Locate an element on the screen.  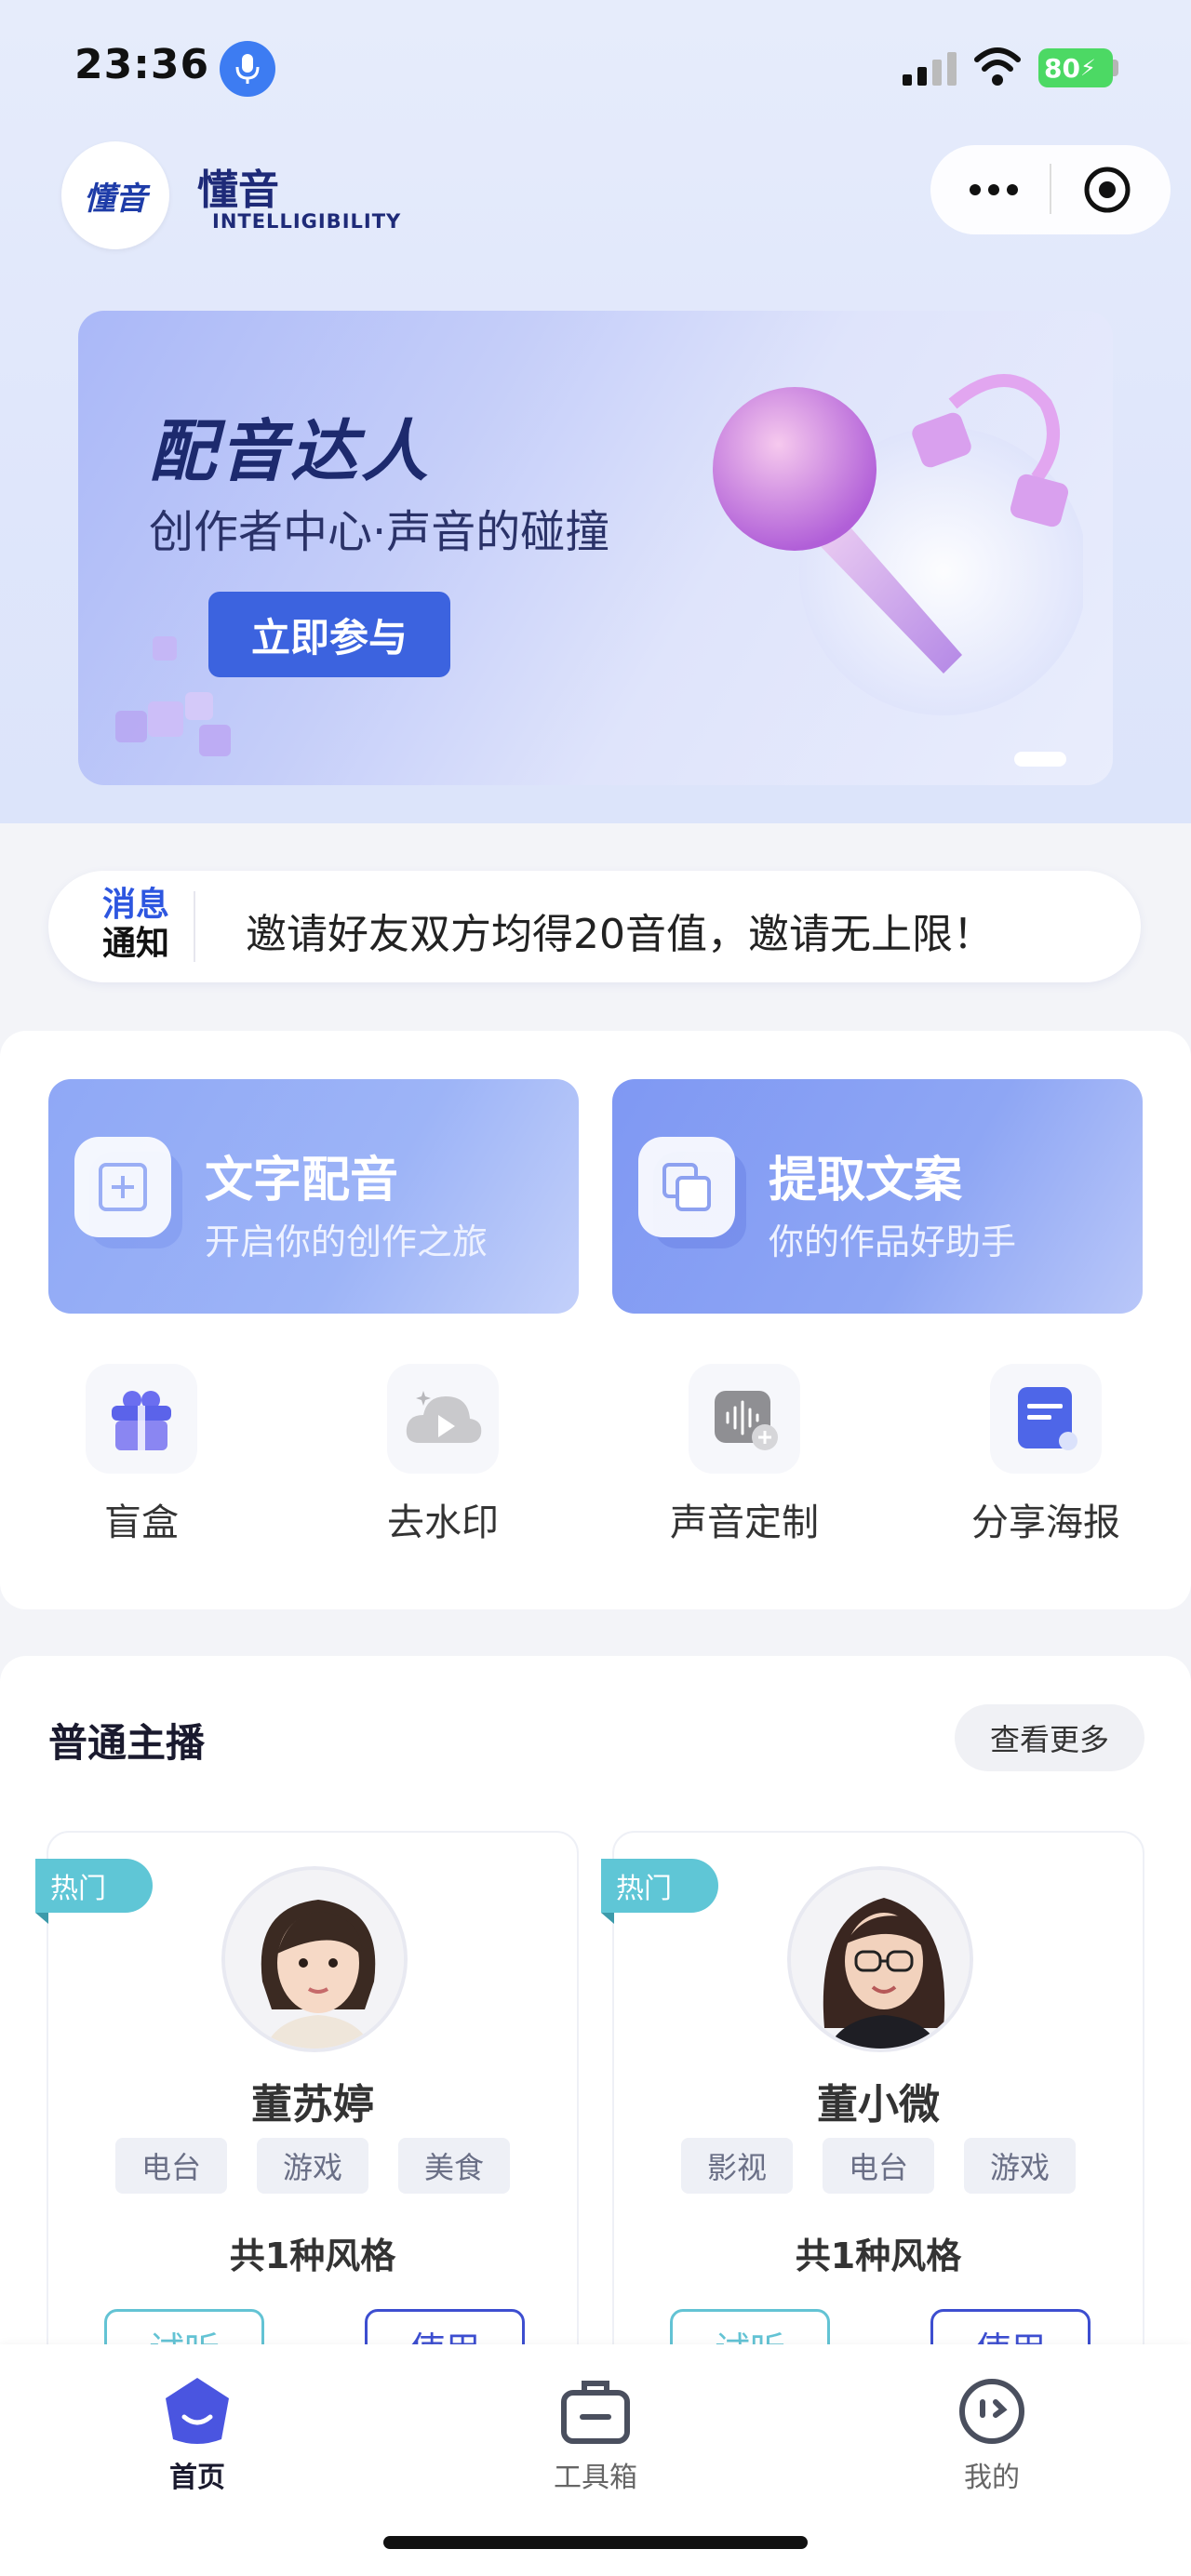
toolbox-icon is located at coordinates (595, 2412).